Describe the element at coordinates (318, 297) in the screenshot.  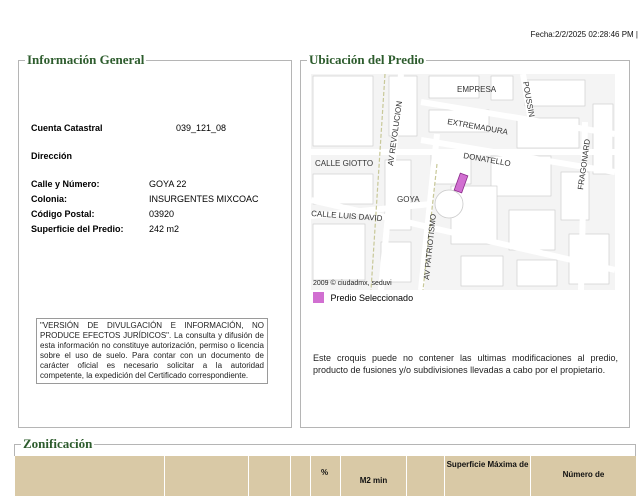
I see `predio-legend-swatch` at that location.